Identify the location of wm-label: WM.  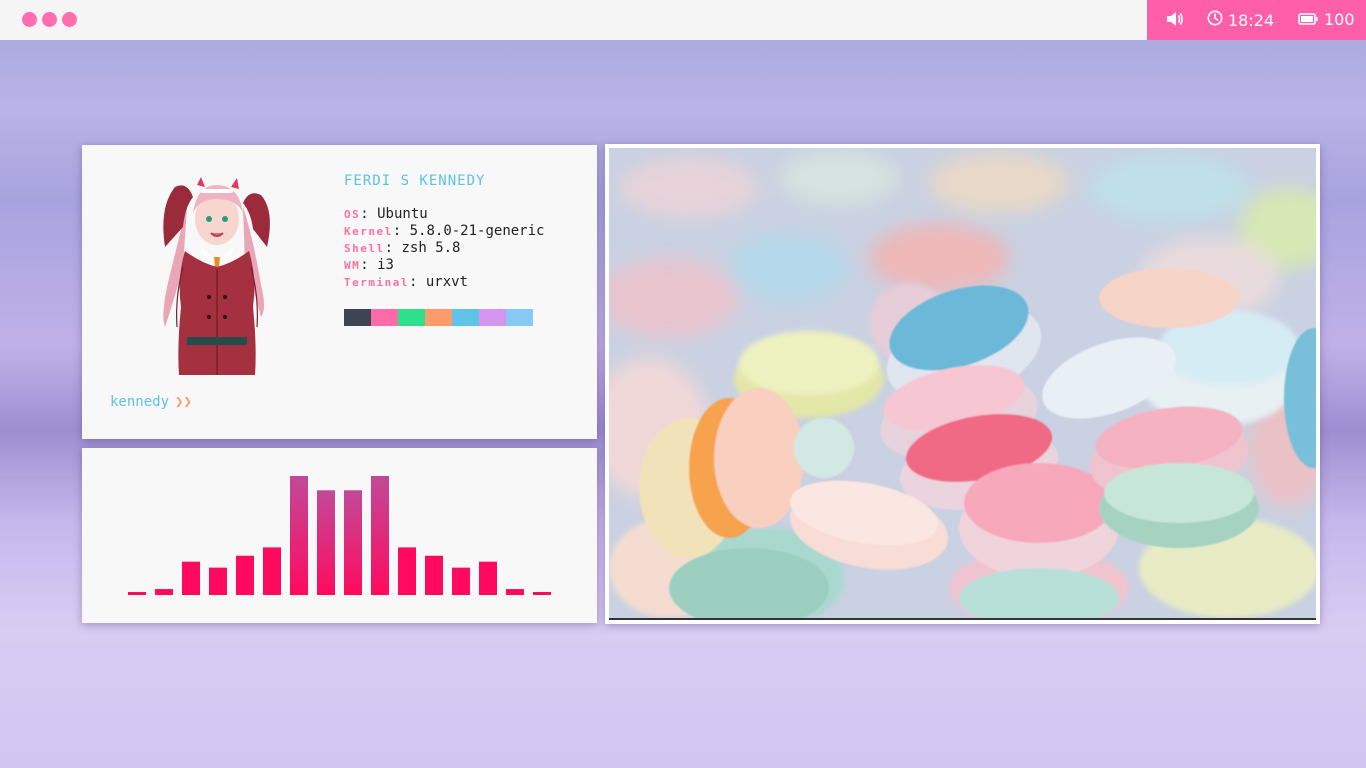
(352, 265).